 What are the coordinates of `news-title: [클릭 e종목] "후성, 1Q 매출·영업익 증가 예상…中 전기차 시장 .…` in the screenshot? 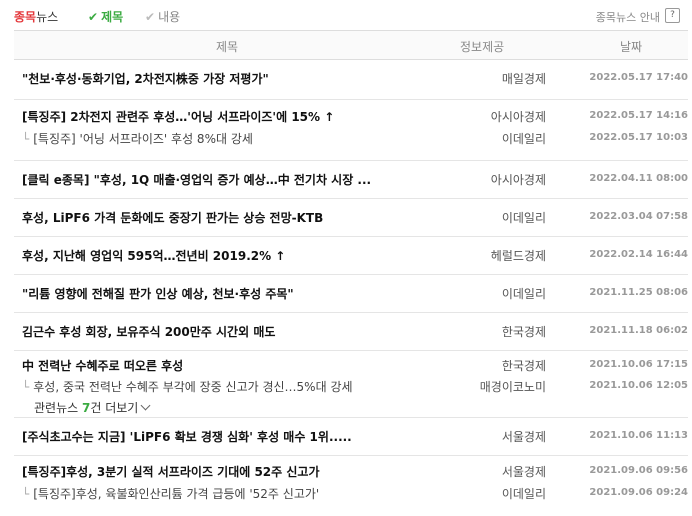 It's located at (196, 179).